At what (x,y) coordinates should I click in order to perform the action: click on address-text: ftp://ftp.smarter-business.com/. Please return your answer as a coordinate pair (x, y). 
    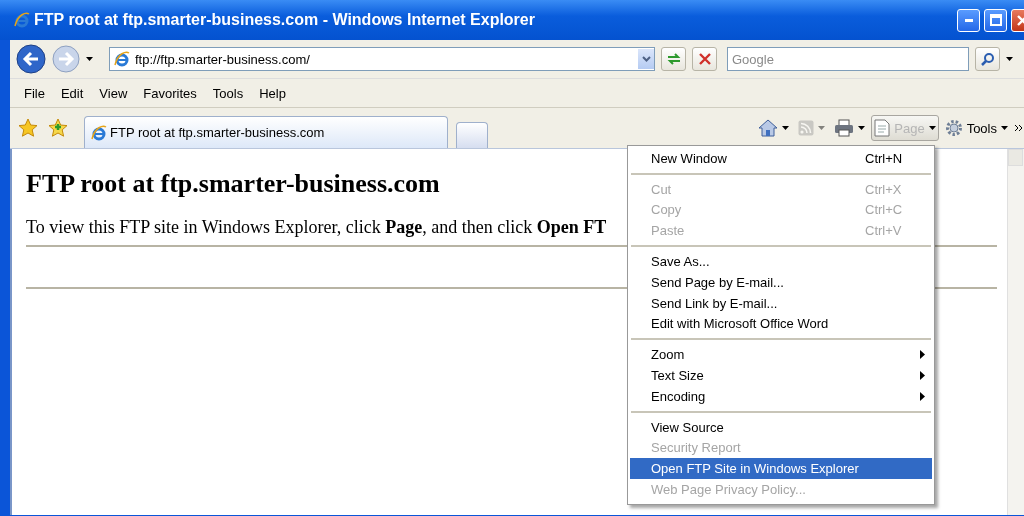
    Looking at the image, I should click on (223, 59).